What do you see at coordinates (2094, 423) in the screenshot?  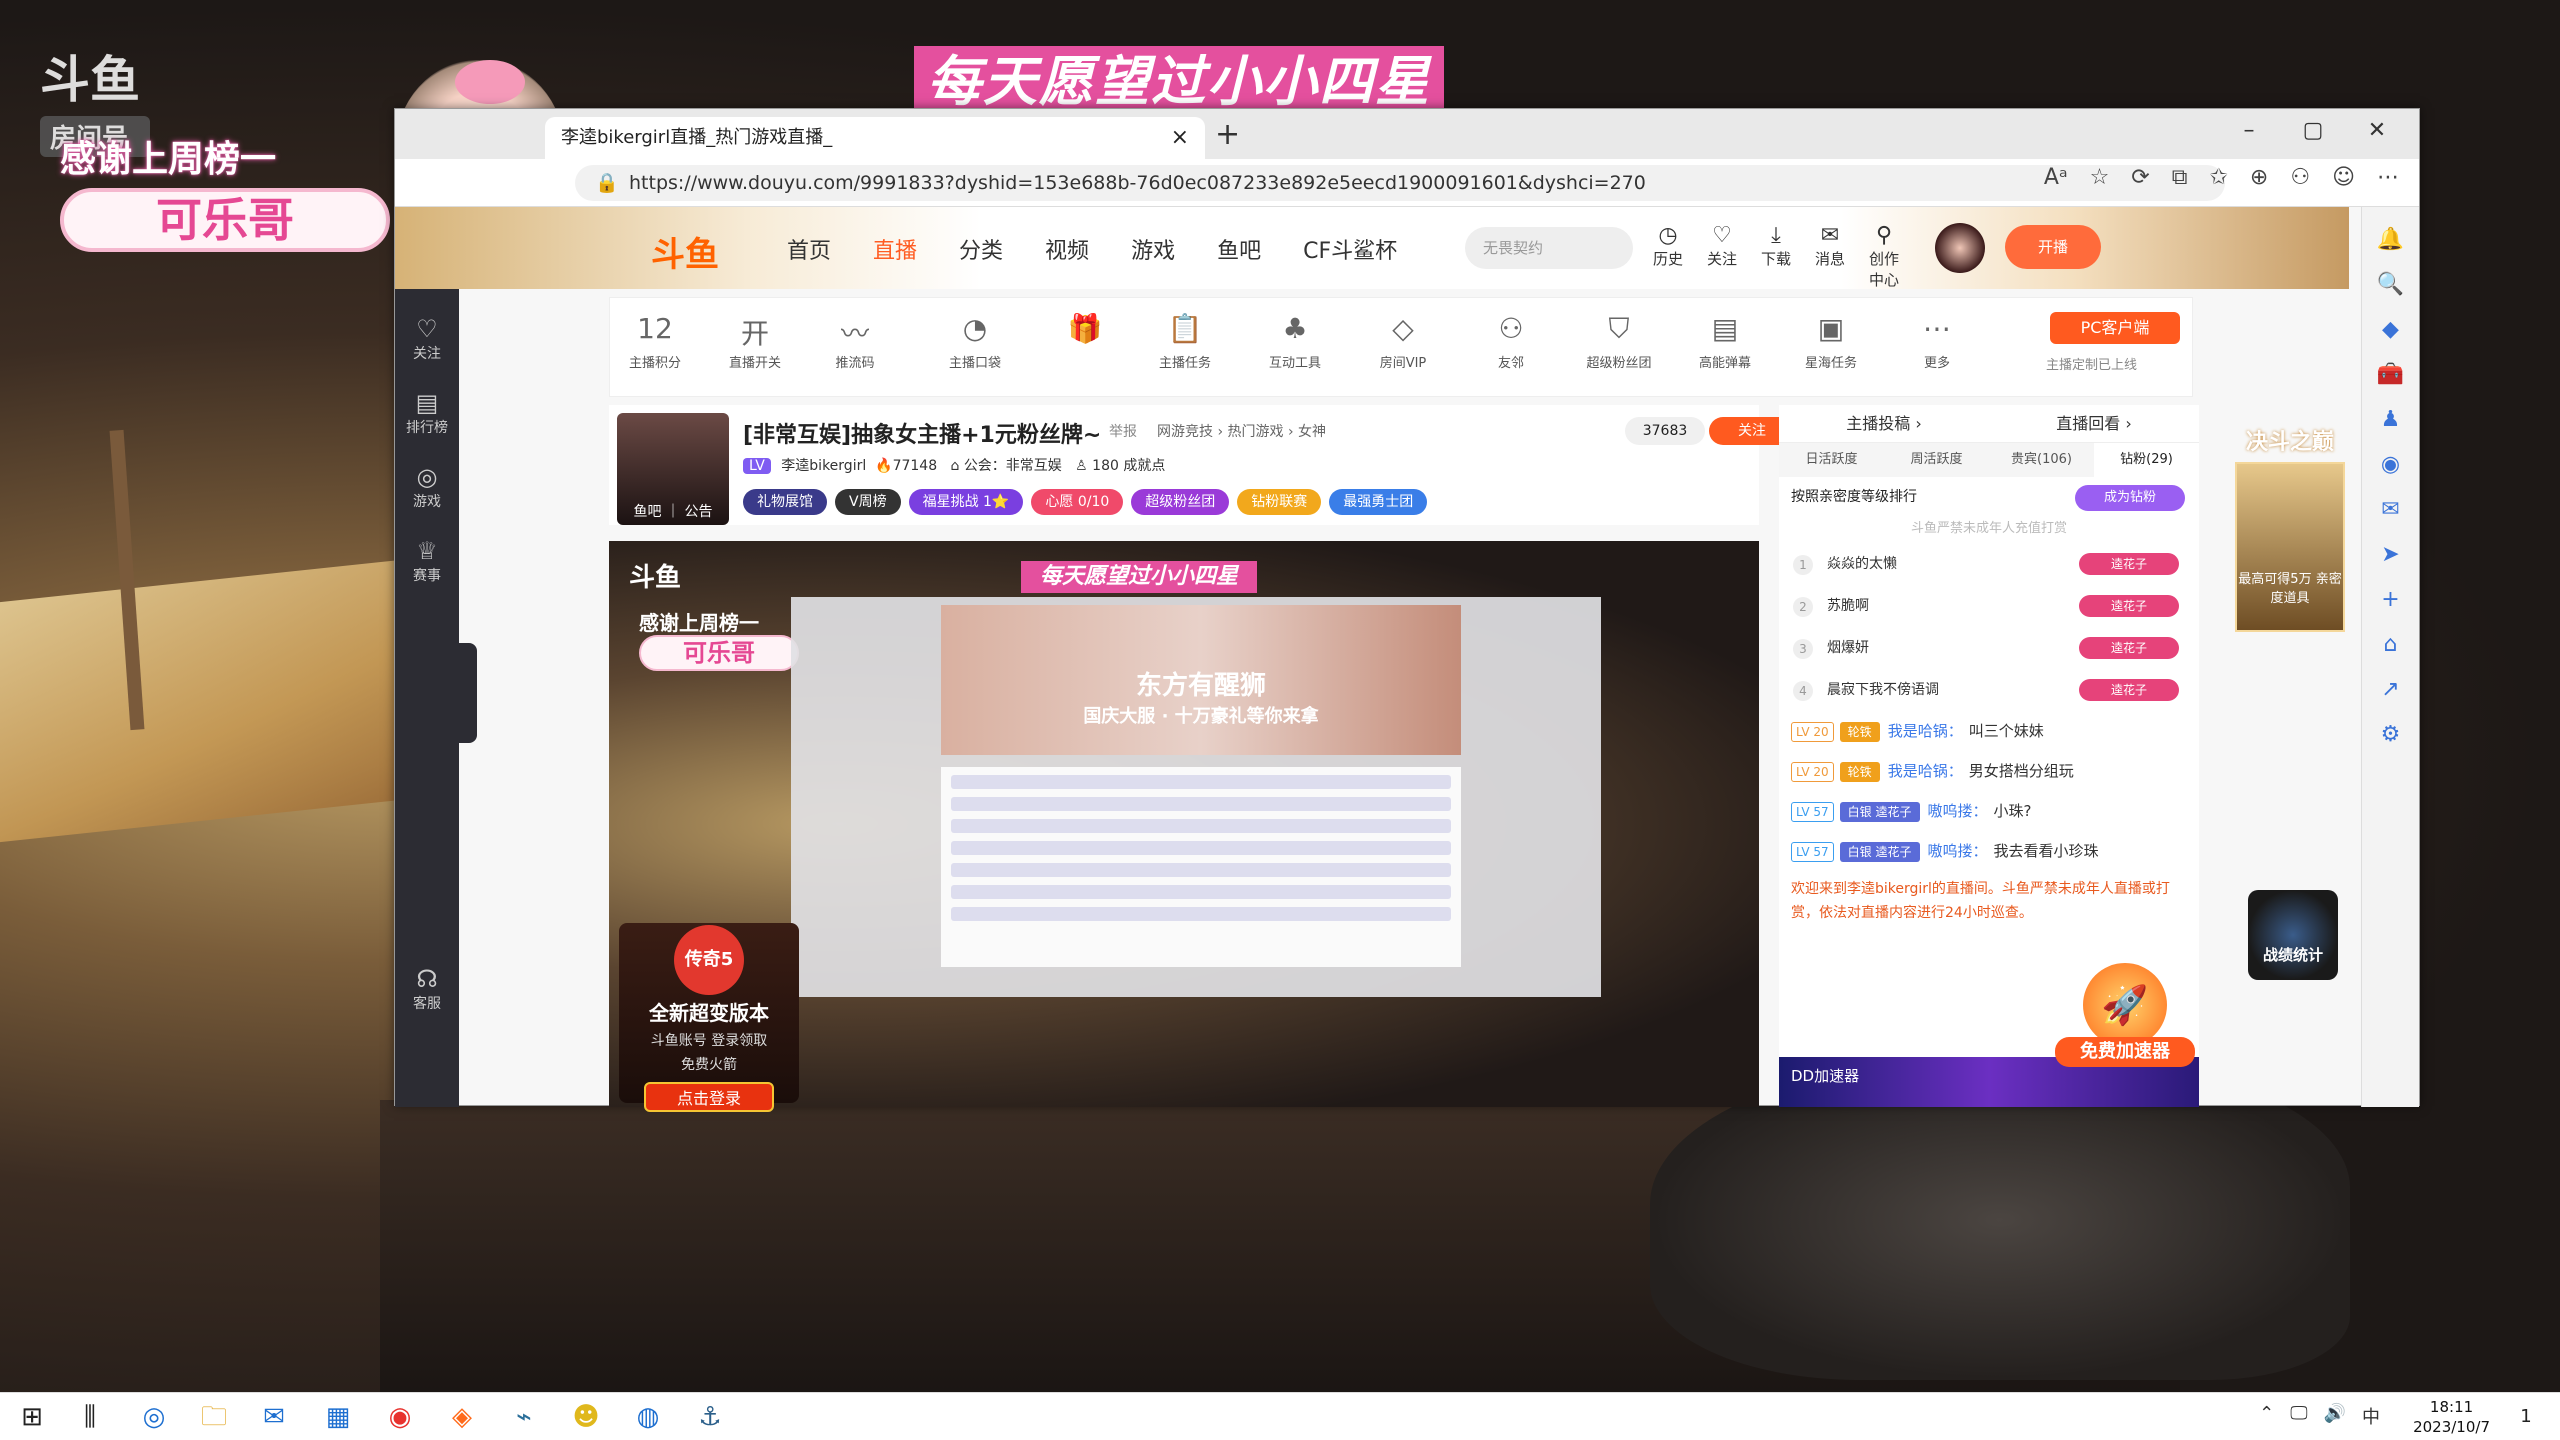 I see `tab-replay: 直播回看 ›` at bounding box center [2094, 423].